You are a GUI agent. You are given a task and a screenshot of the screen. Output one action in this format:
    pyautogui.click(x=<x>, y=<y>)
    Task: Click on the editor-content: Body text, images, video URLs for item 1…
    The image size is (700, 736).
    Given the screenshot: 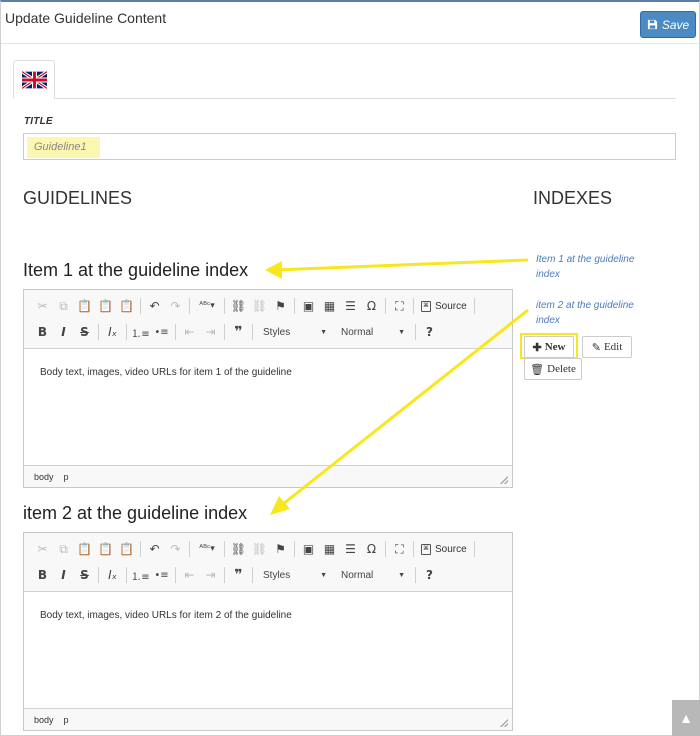 What is the action you would take?
    pyautogui.click(x=268, y=407)
    